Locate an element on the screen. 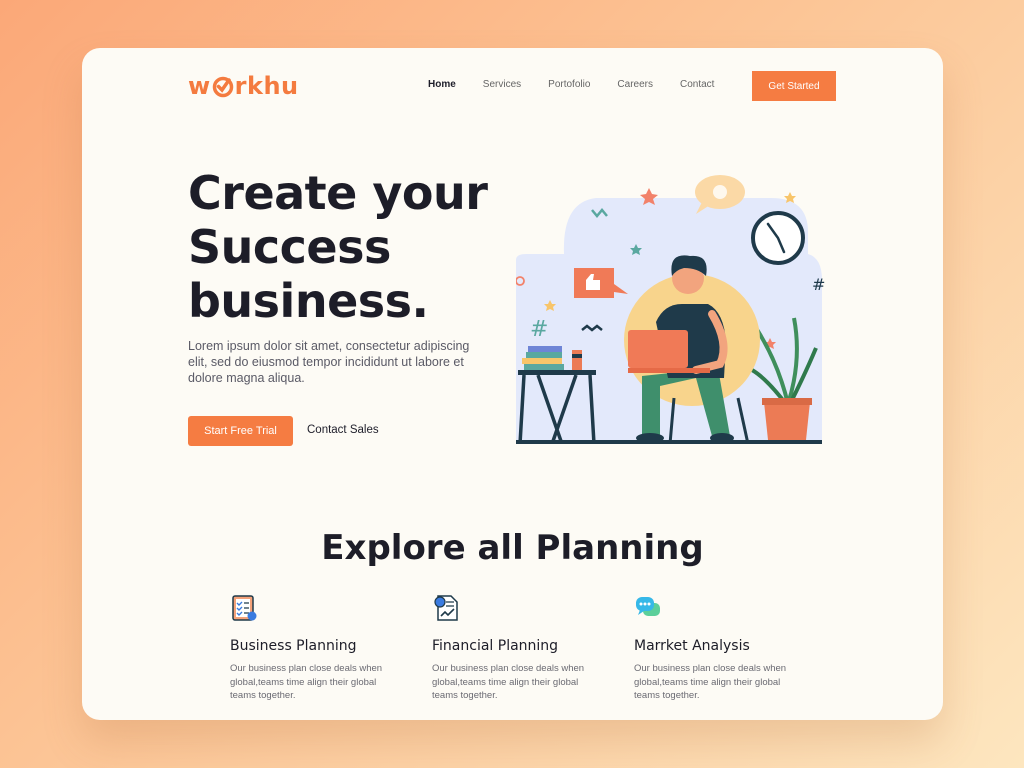 This screenshot has width=1024, height=768. brand-logo: w rkhu is located at coordinates (243, 86).